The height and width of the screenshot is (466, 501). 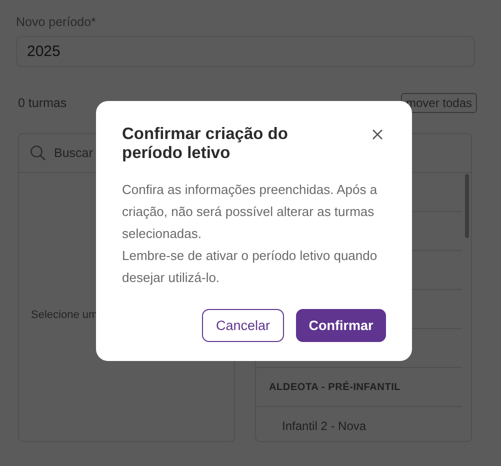 What do you see at coordinates (243, 325) in the screenshot?
I see `cancel-button: Cancelar` at bounding box center [243, 325].